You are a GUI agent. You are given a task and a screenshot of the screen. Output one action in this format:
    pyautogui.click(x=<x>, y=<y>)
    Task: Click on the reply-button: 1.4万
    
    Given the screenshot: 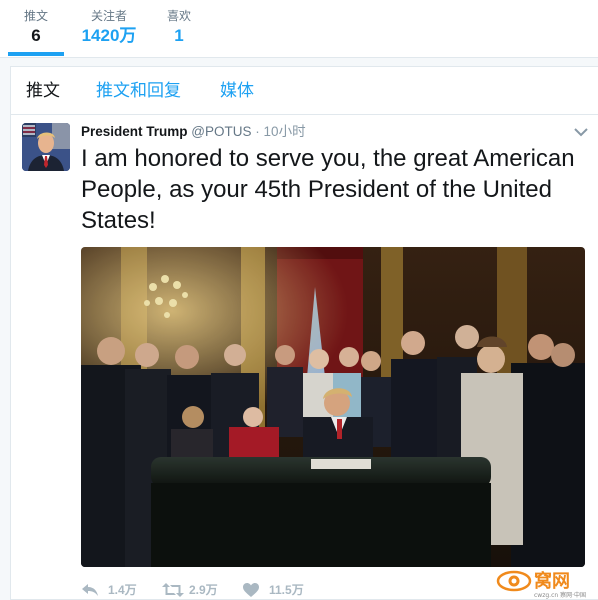 What is the action you would take?
    pyautogui.click(x=116, y=590)
    